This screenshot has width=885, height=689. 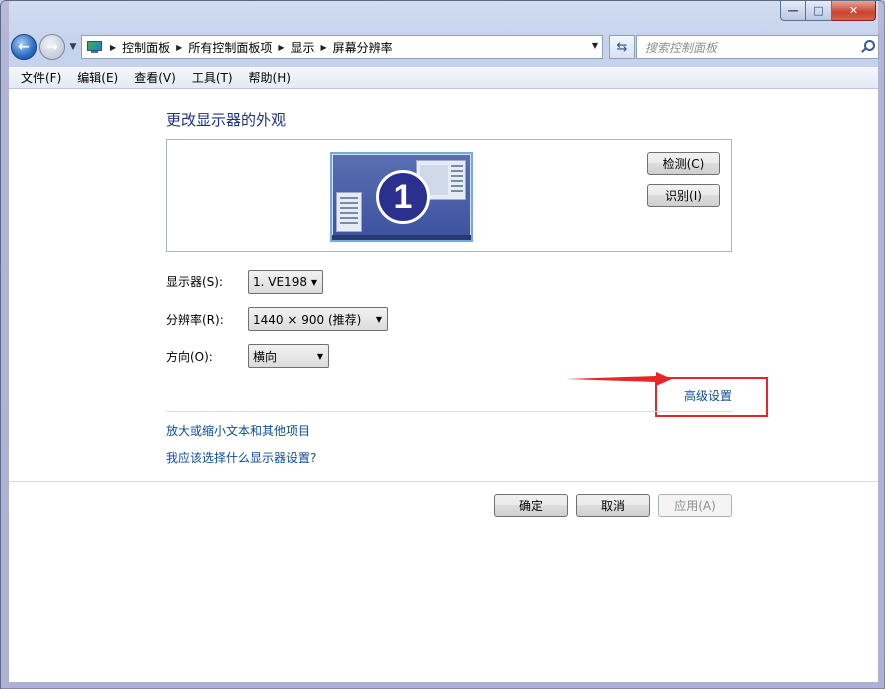 I want to click on advanced-settings-link: 高级设置, so click(x=708, y=395).